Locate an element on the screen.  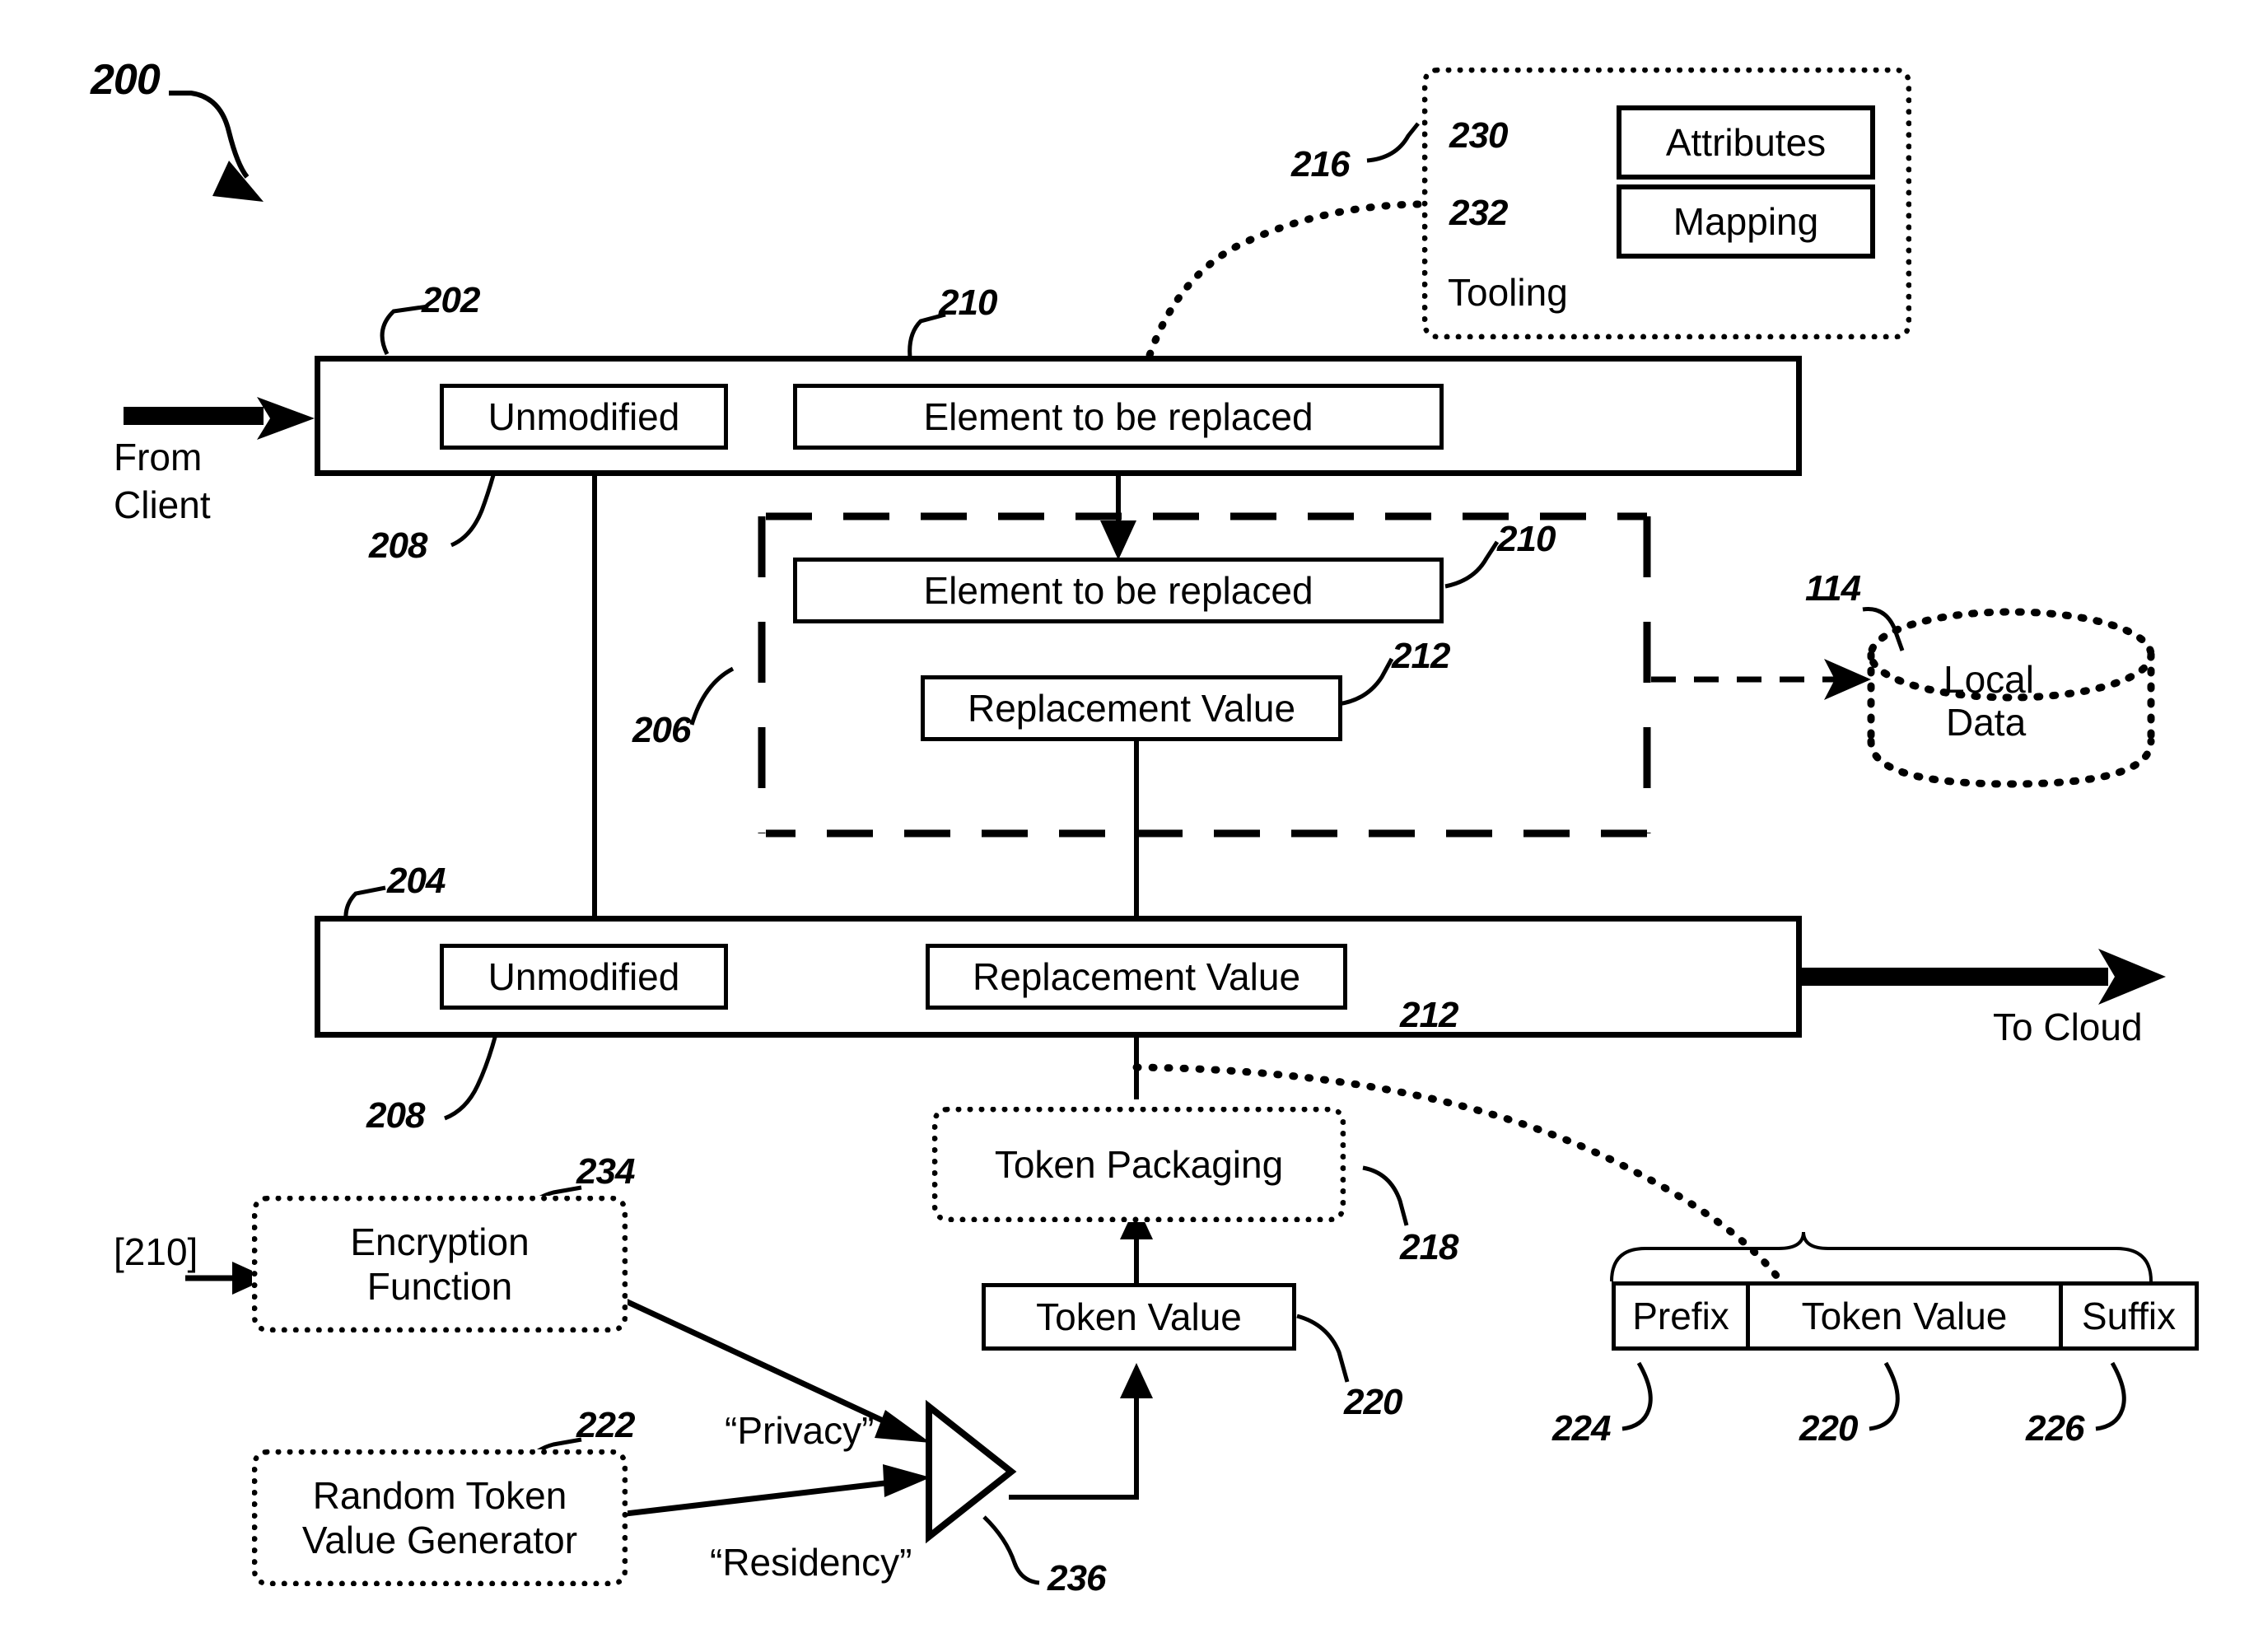
unmodified-flow-arrow is located at coordinates (594, 704).